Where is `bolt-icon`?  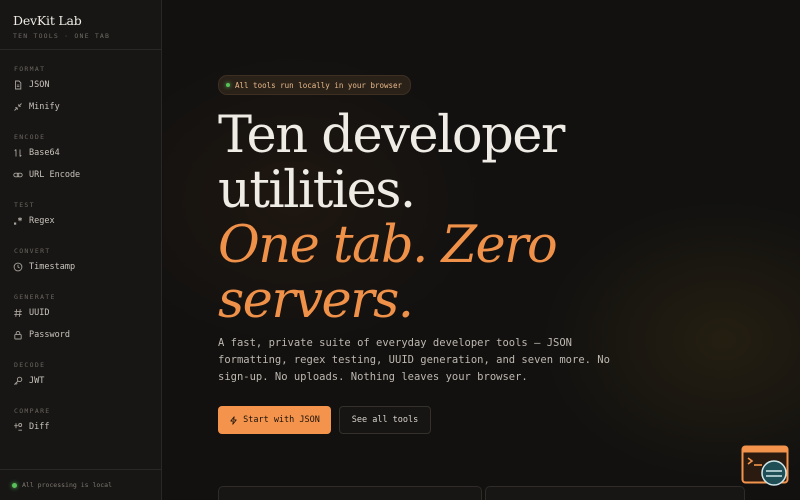
bolt-icon is located at coordinates (233, 420).